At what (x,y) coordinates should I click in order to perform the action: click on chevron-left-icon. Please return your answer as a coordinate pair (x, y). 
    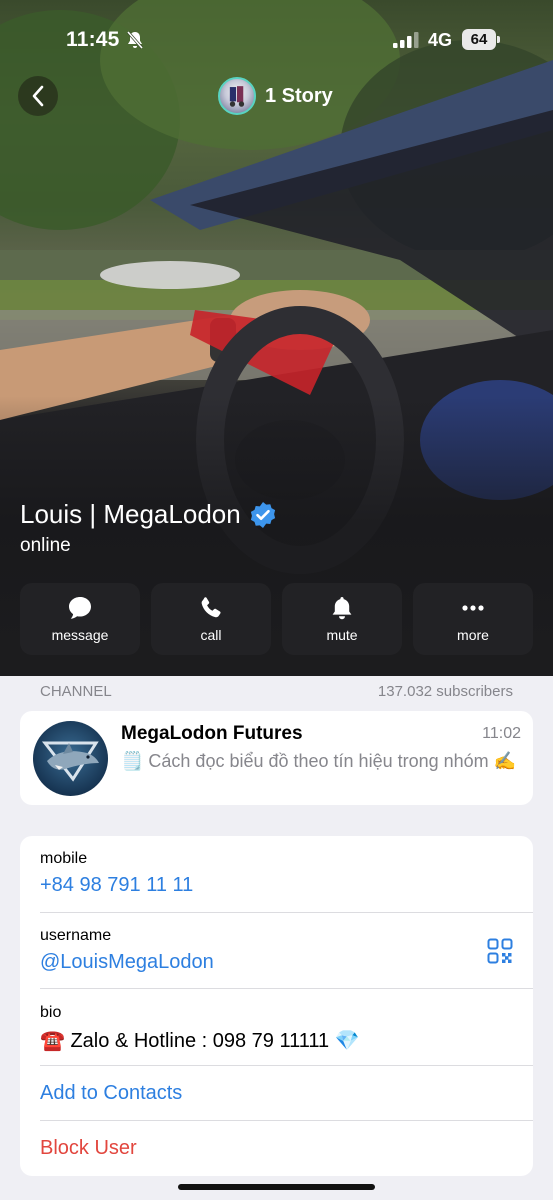
    Looking at the image, I should click on (38, 96).